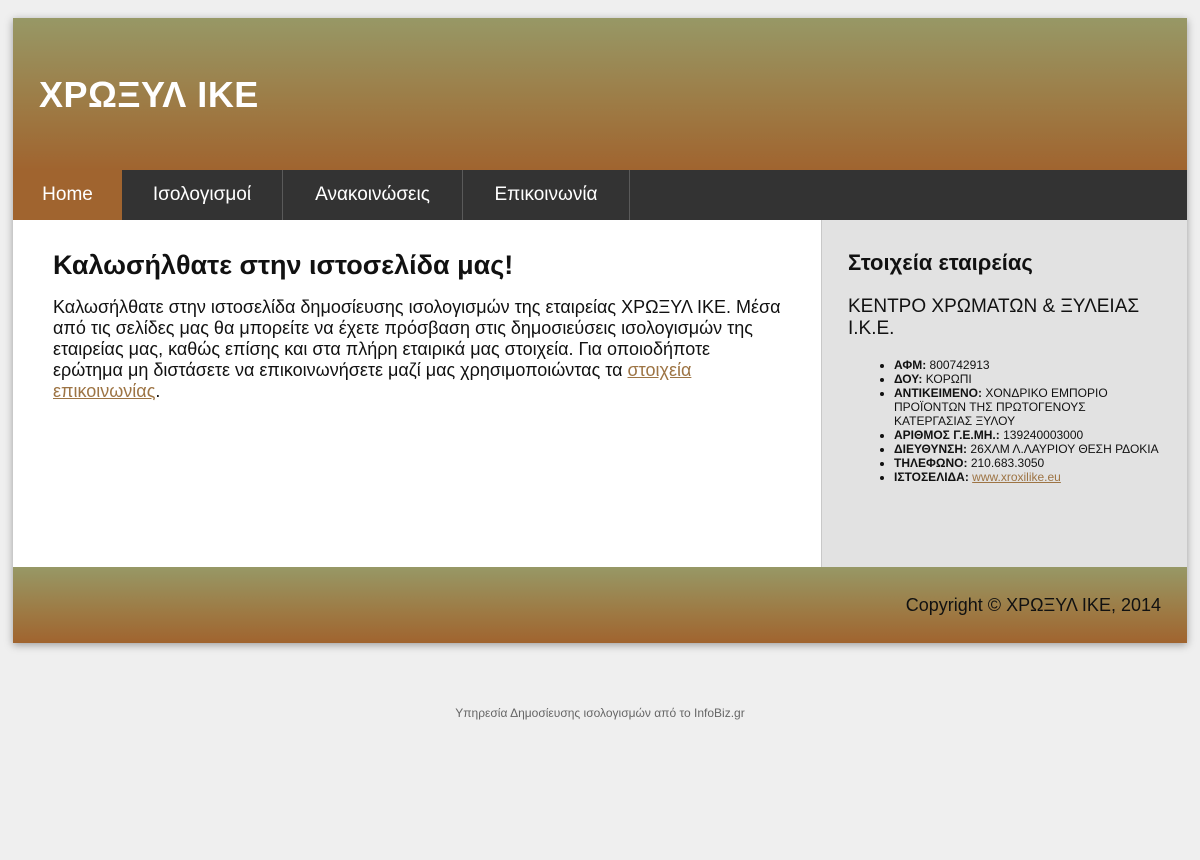 The width and height of the screenshot is (1200, 860). What do you see at coordinates (1007, 463) in the screenshot?
I see `detail-value: 210.683.3050` at bounding box center [1007, 463].